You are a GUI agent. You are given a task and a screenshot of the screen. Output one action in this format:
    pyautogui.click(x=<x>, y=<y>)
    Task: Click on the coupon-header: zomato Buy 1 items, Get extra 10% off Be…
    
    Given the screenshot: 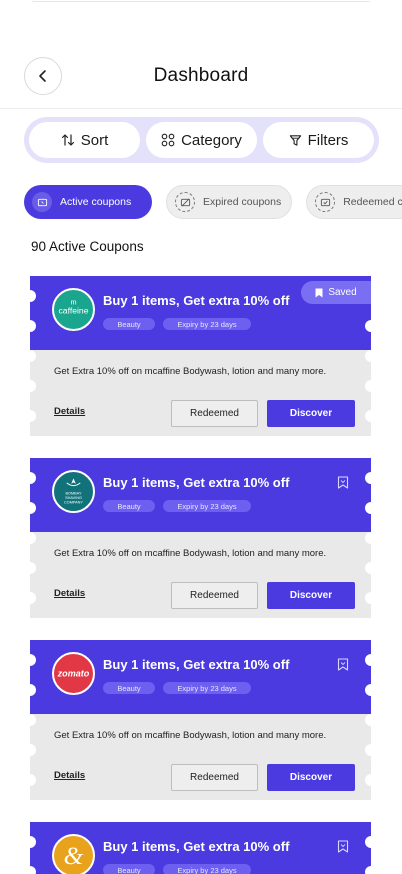 What is the action you would take?
    pyautogui.click(x=200, y=677)
    